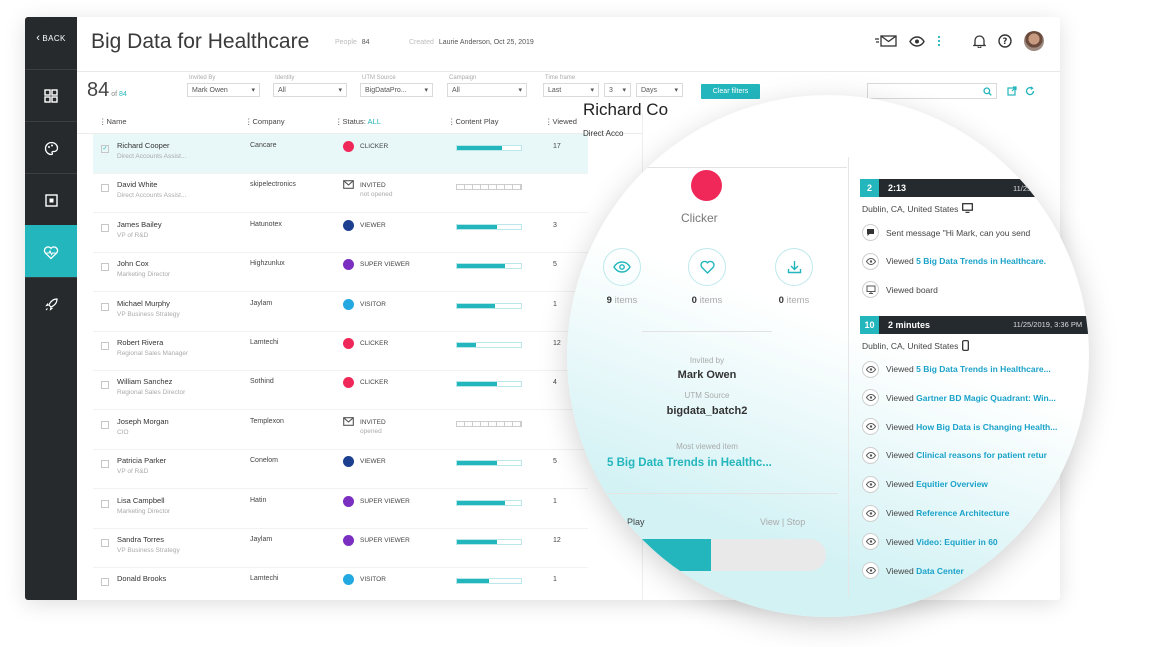  What do you see at coordinates (981, 455) in the screenshot?
I see `activity-link: Clinical reasons for patient retur` at bounding box center [981, 455].